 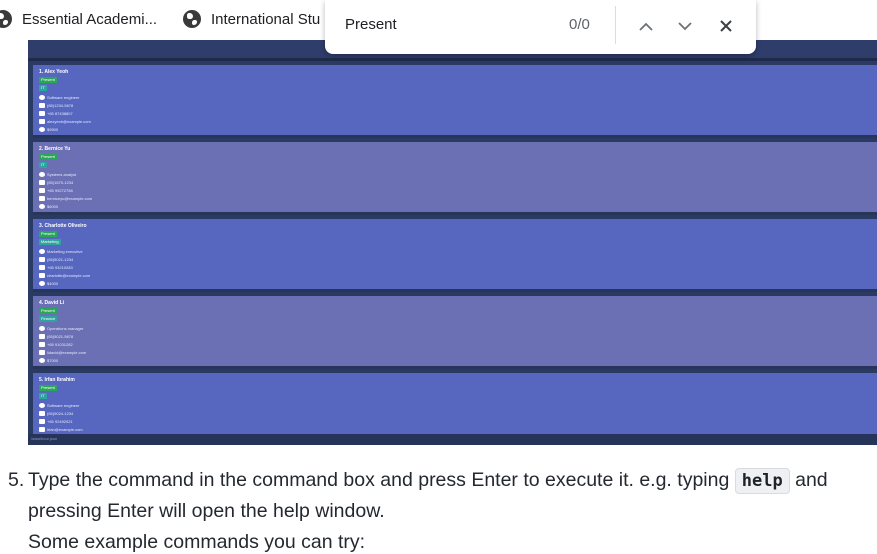 I want to click on find-input: Present, so click(x=371, y=24).